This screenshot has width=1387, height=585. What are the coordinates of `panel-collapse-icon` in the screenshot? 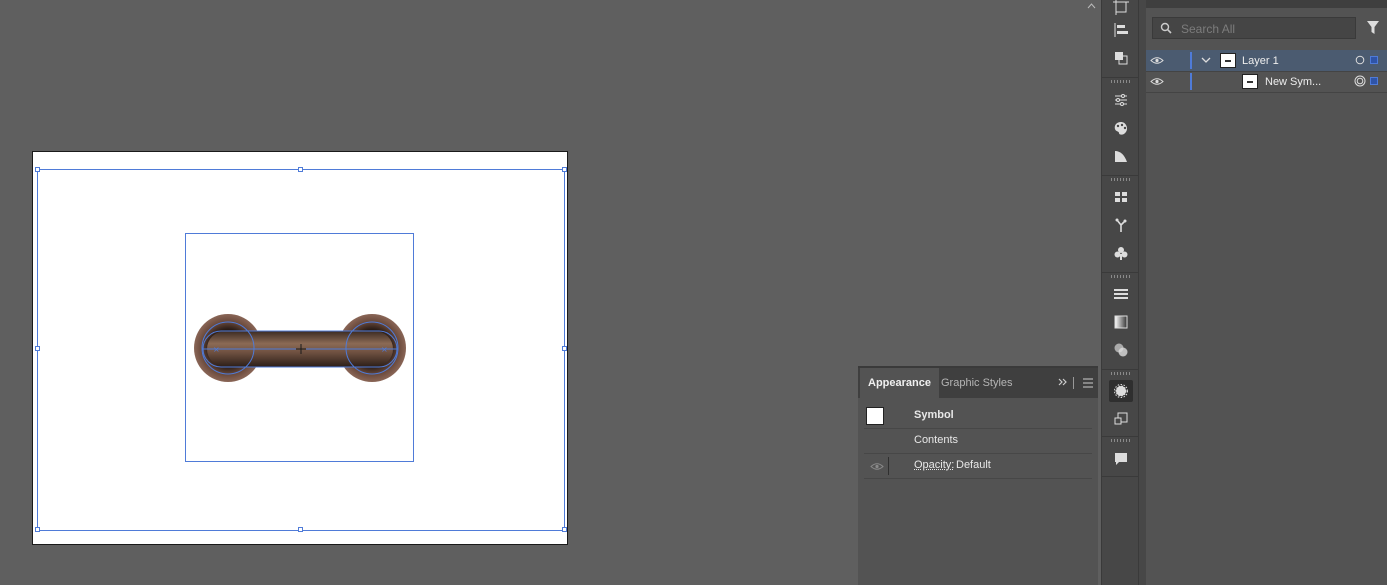 It's located at (1063, 383).